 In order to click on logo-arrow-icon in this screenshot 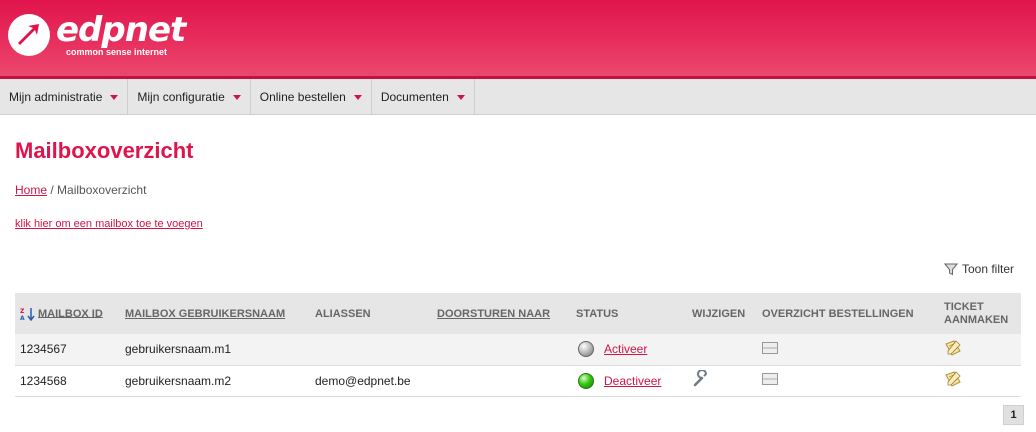, I will do `click(29, 35)`.